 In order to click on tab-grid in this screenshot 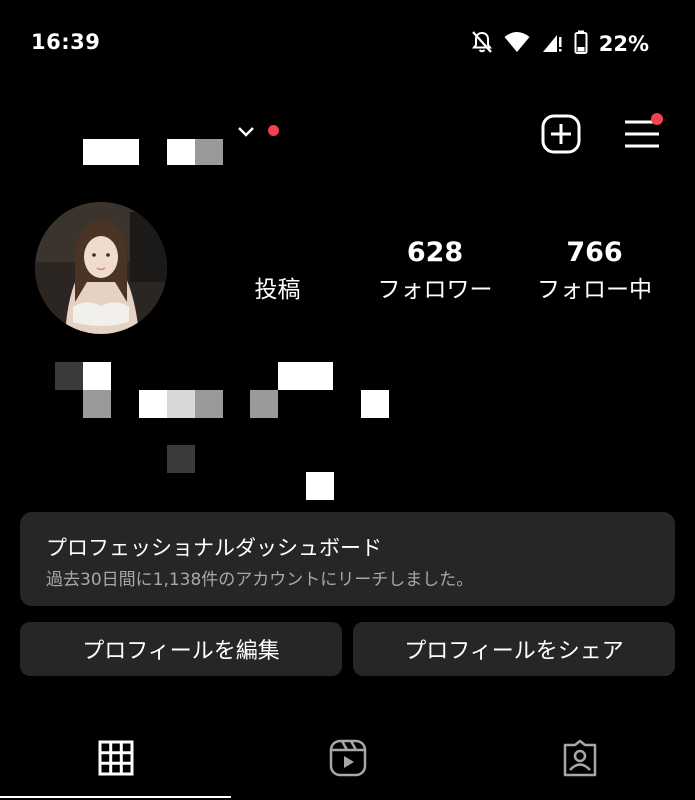, I will do `click(115, 760)`.